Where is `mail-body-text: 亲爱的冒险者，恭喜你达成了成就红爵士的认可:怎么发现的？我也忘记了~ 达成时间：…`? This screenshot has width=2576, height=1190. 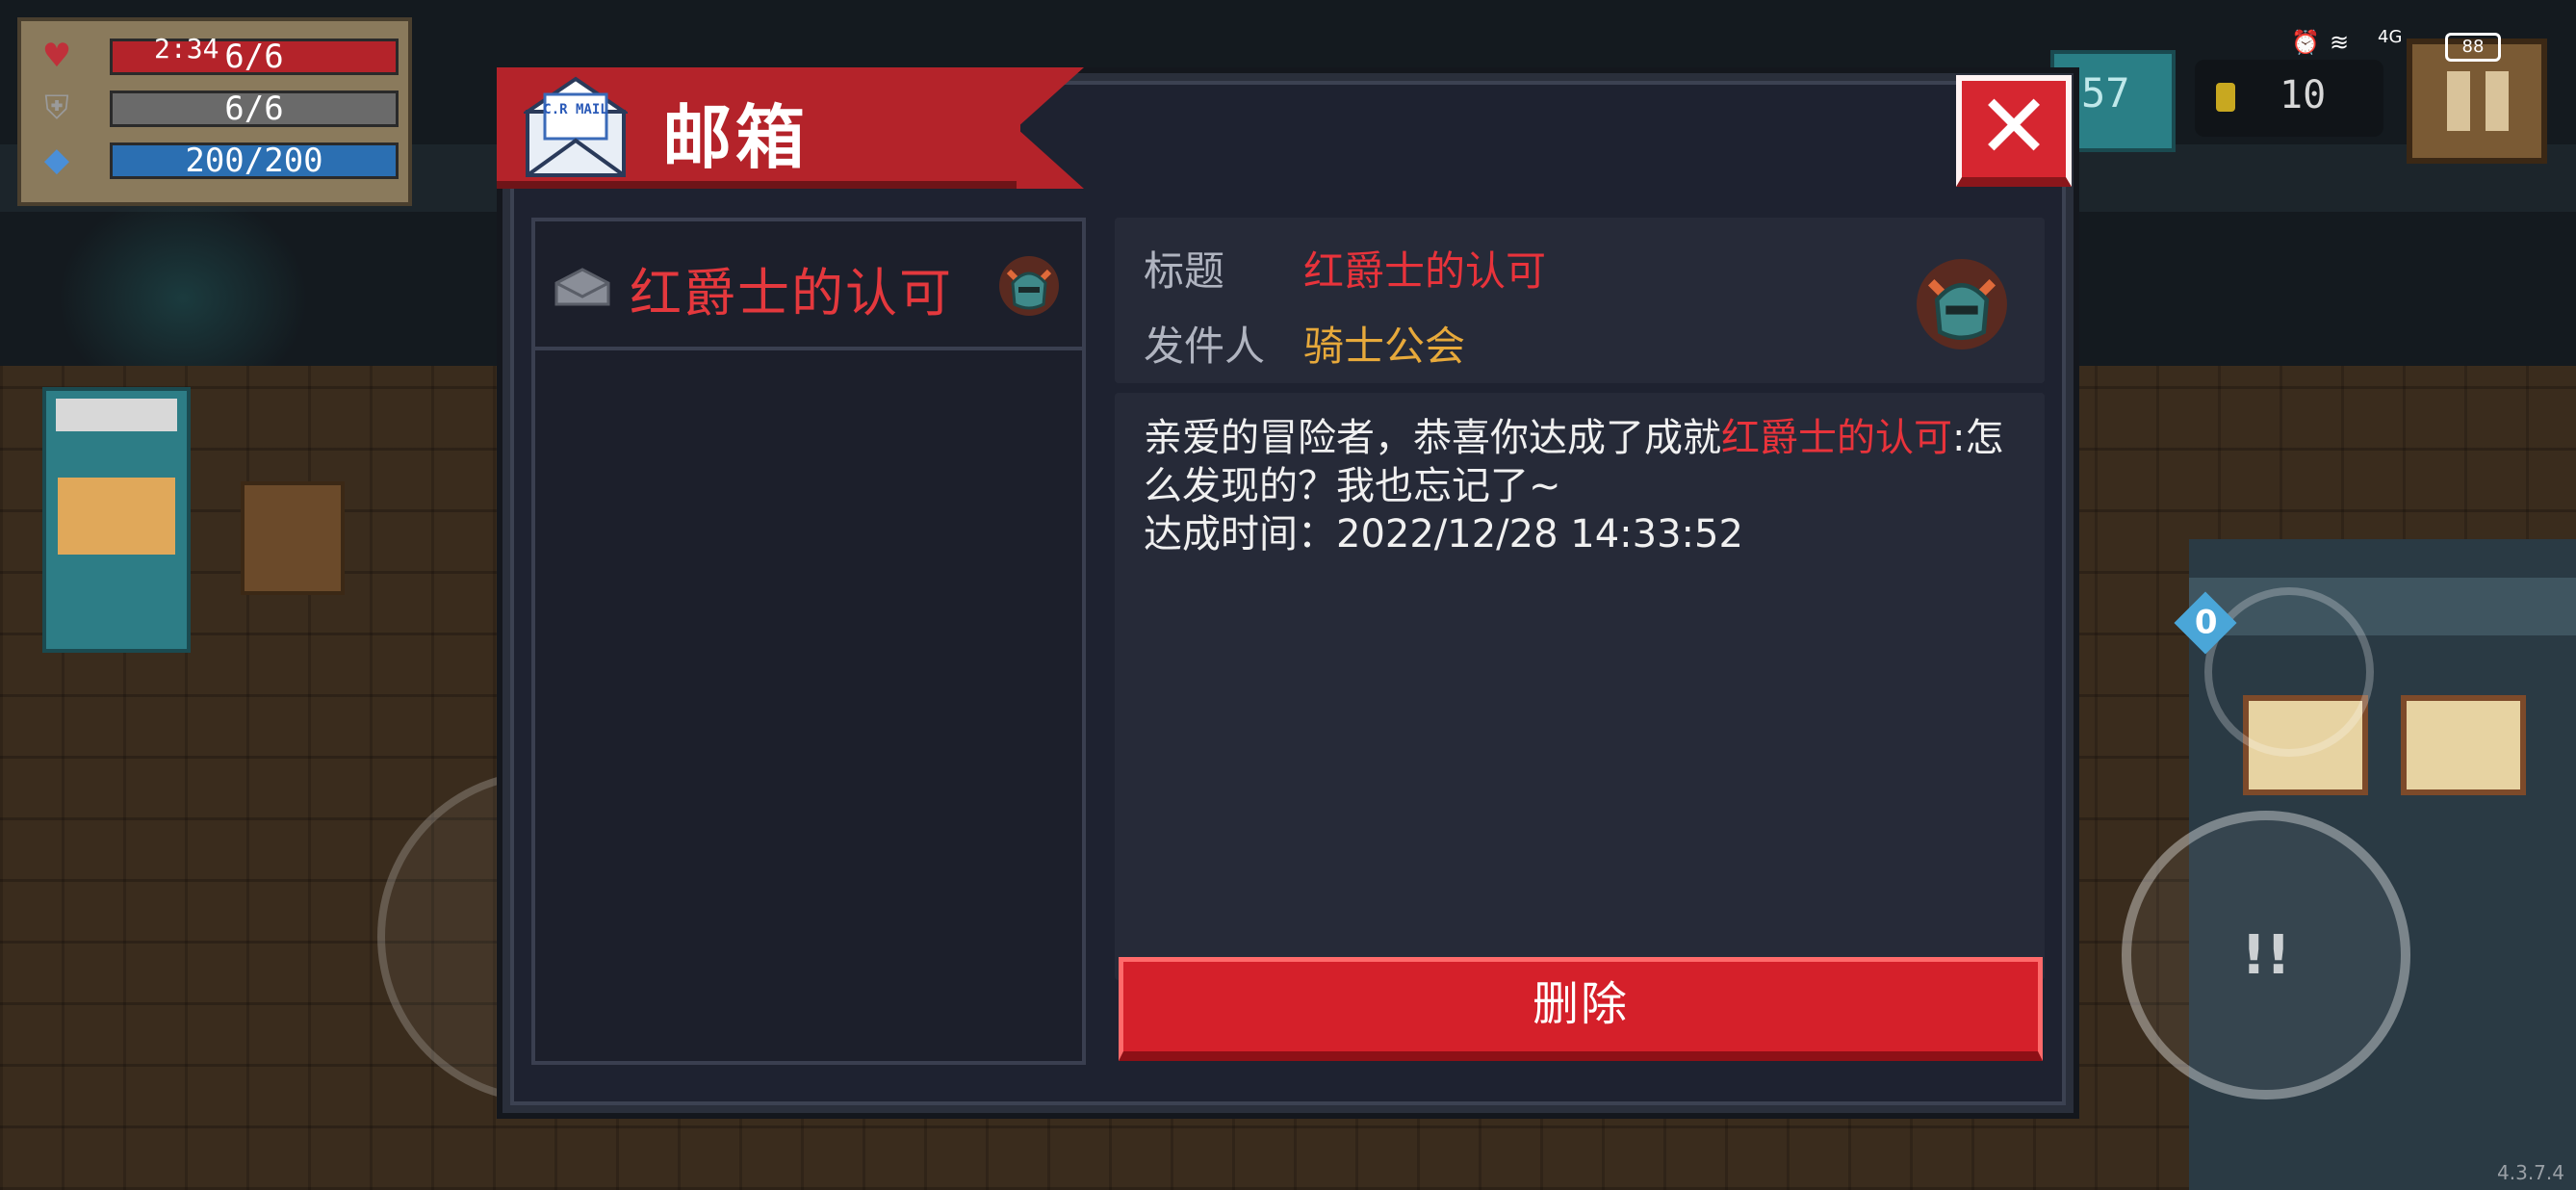 mail-body-text: 亲爱的冒险者，恭喜你达成了成就红爵士的认可:怎么发现的？我也忘记了~ 达成时间：… is located at coordinates (1586, 486).